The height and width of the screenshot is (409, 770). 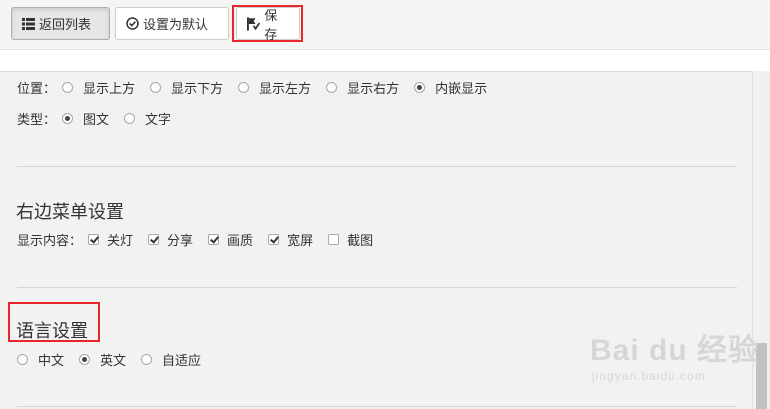 What do you see at coordinates (300, 241) in the screenshot?
I see `checkbox-label: 宽屏` at bounding box center [300, 241].